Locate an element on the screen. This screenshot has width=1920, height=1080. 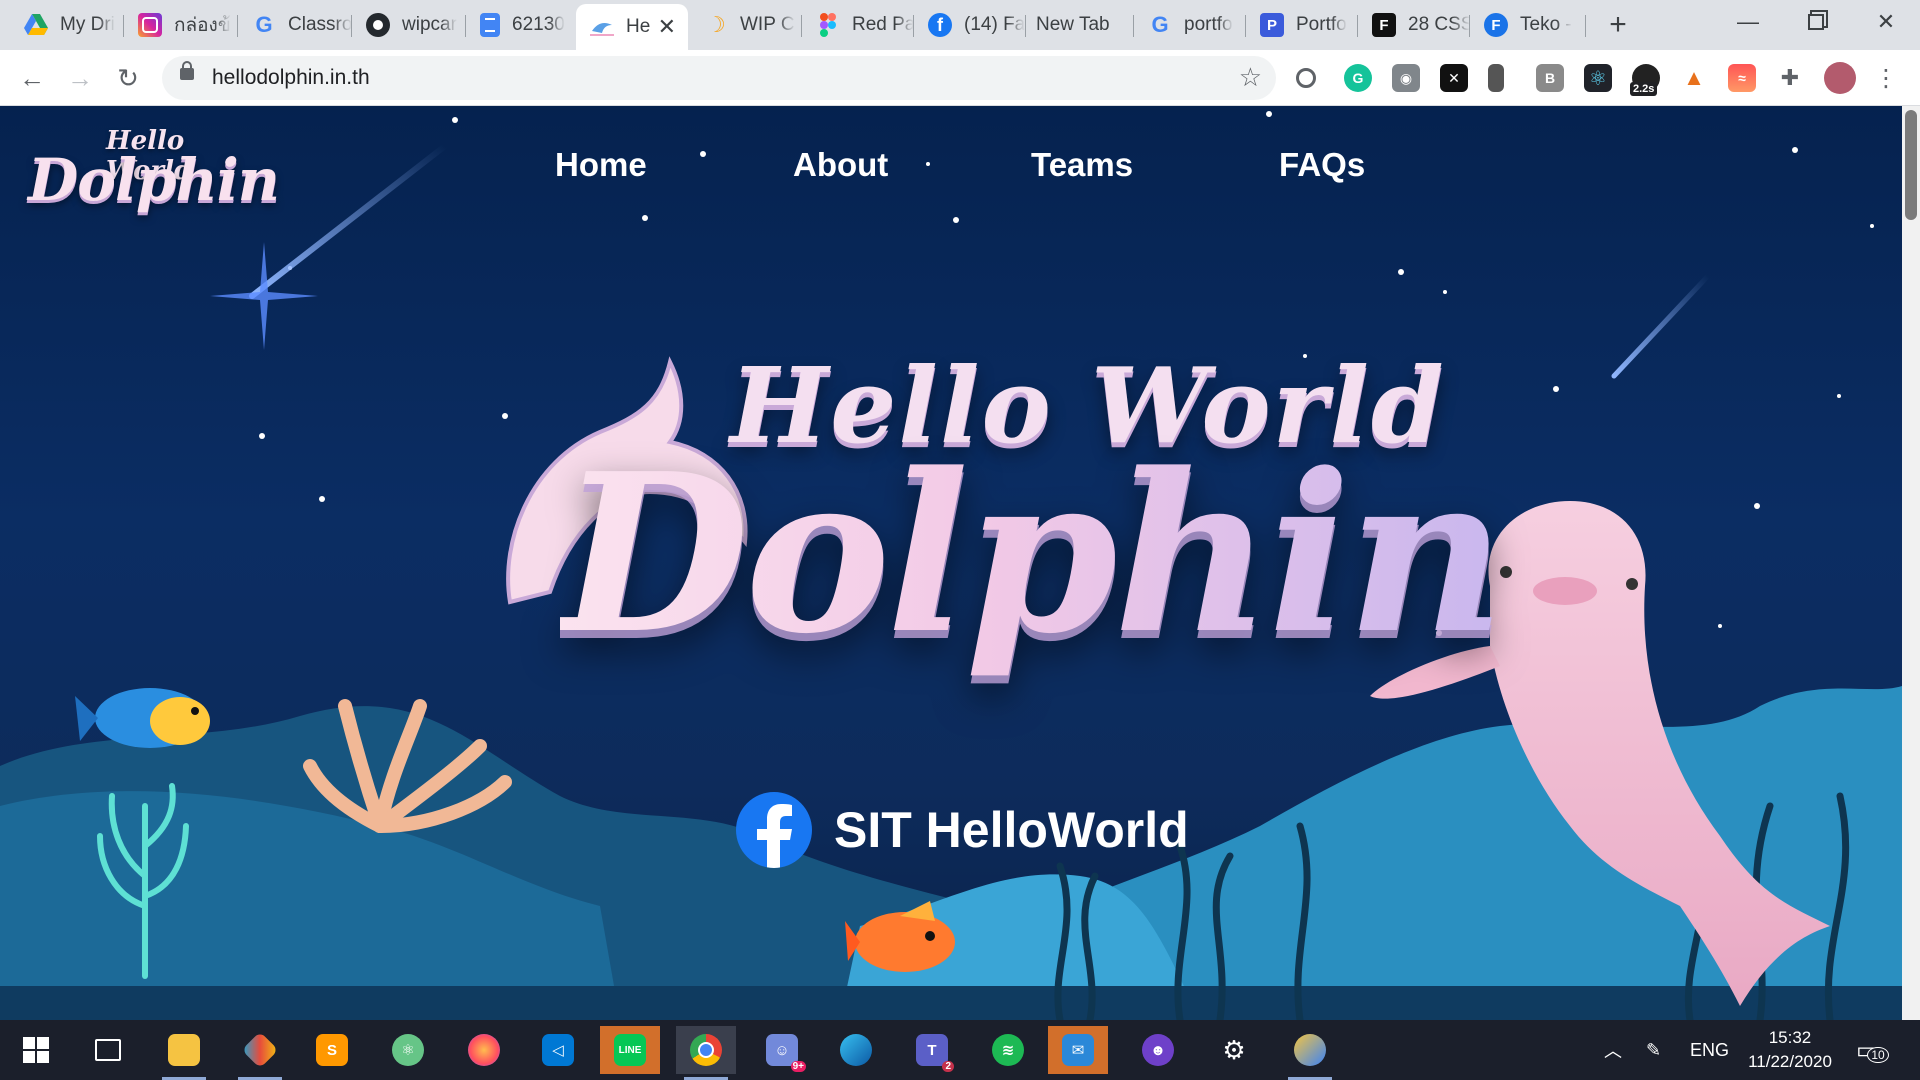
f-icon: F is located at coordinates (1384, 25).